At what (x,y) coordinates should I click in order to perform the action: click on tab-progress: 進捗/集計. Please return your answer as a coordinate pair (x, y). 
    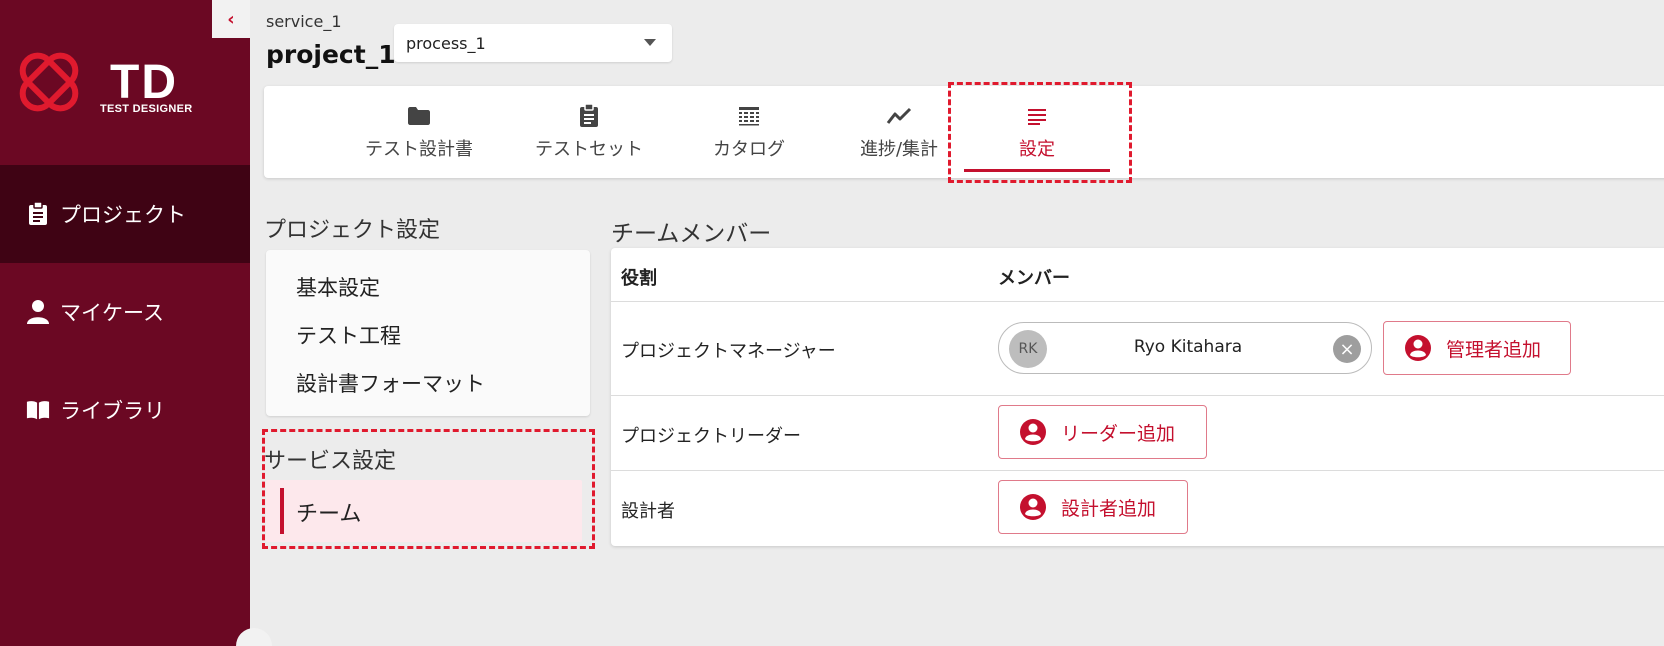
    Looking at the image, I should click on (899, 132).